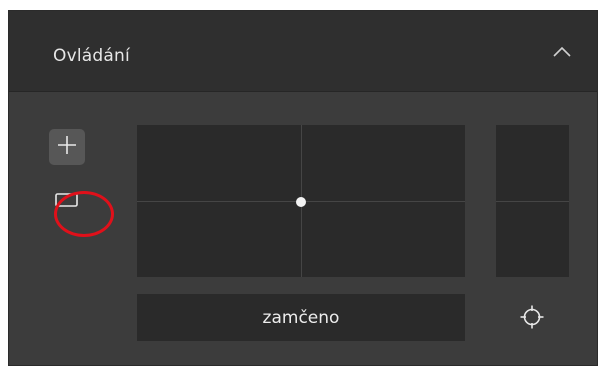 The width and height of the screenshot is (606, 376). I want to click on rectangle-icon, so click(67, 202).